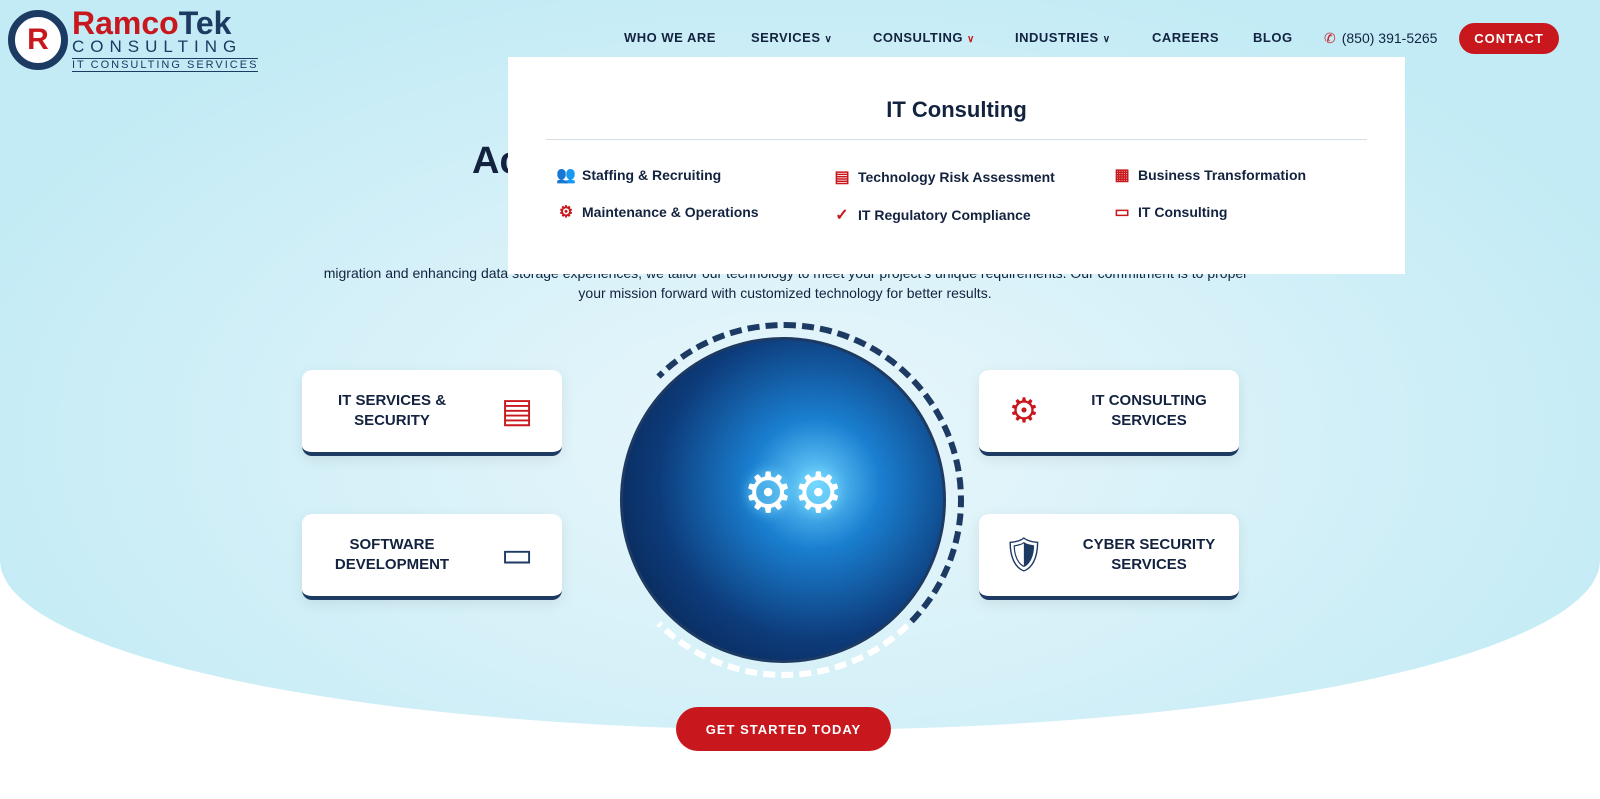  What do you see at coordinates (842, 177) in the screenshot?
I see `chart-icon: ▤` at bounding box center [842, 177].